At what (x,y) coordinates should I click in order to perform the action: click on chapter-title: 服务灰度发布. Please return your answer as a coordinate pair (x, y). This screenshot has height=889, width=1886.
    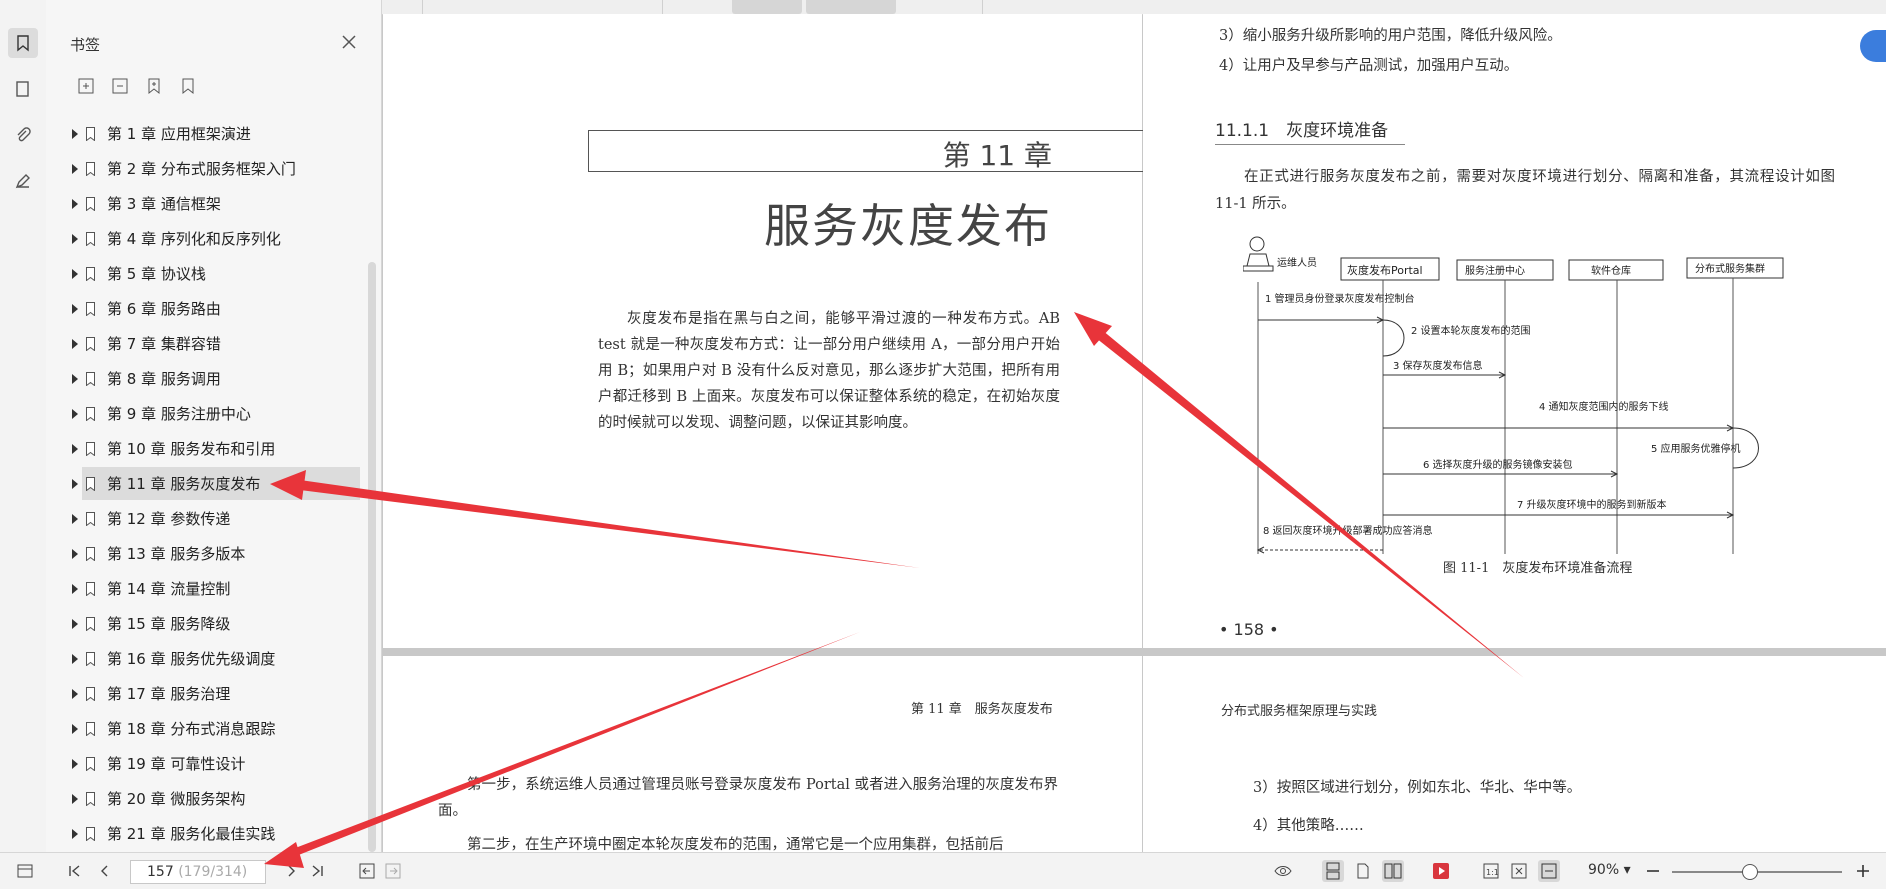
    Looking at the image, I should click on (908, 226).